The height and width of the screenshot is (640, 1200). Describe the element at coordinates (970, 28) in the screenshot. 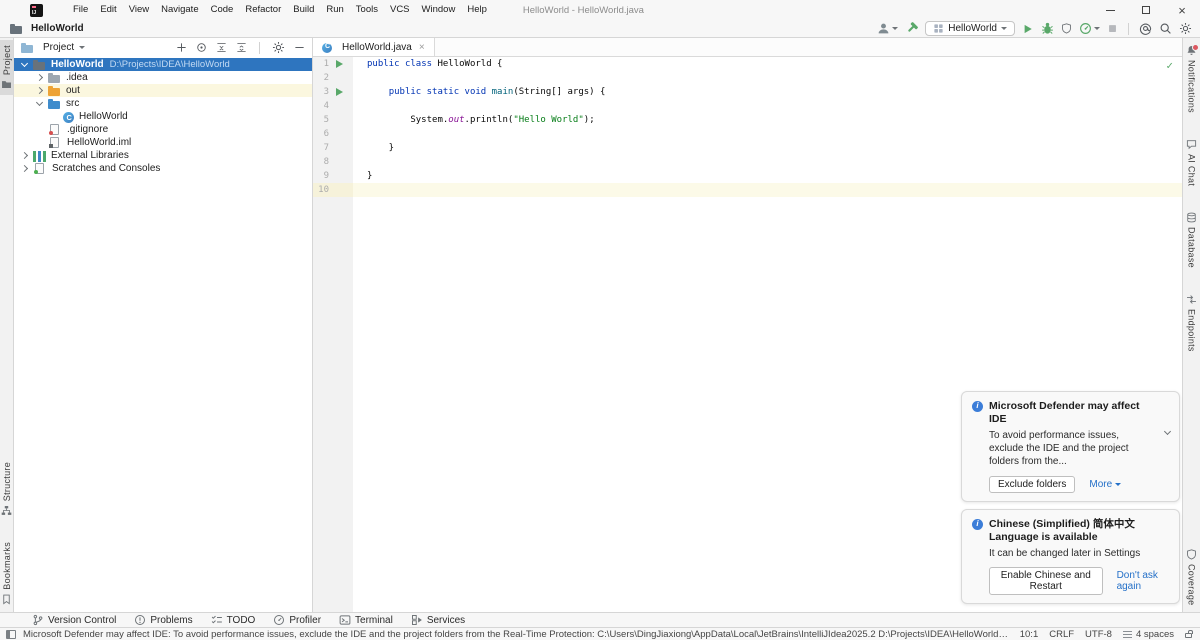

I see `run-configuration-selector: HelloWorld` at that location.